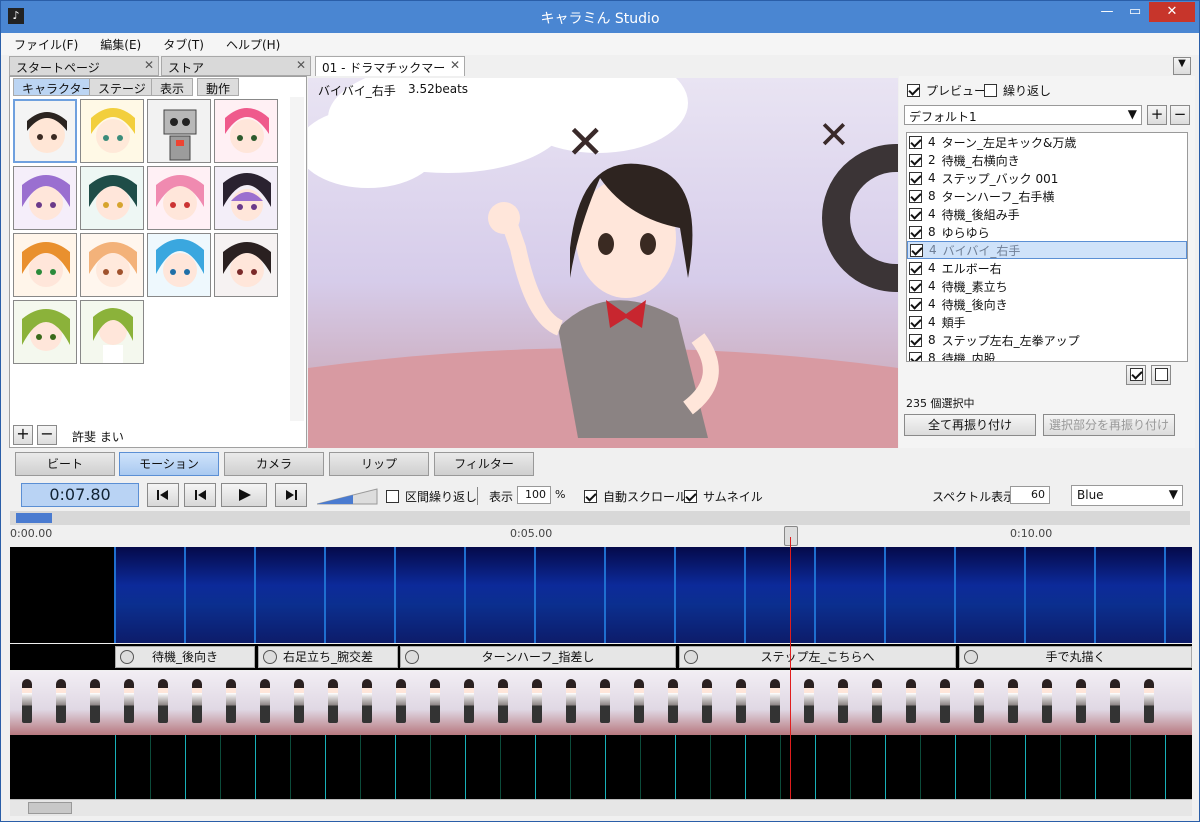  Describe the element at coordinates (1107, 12) in the screenshot. I see `minimize-button: —` at that location.